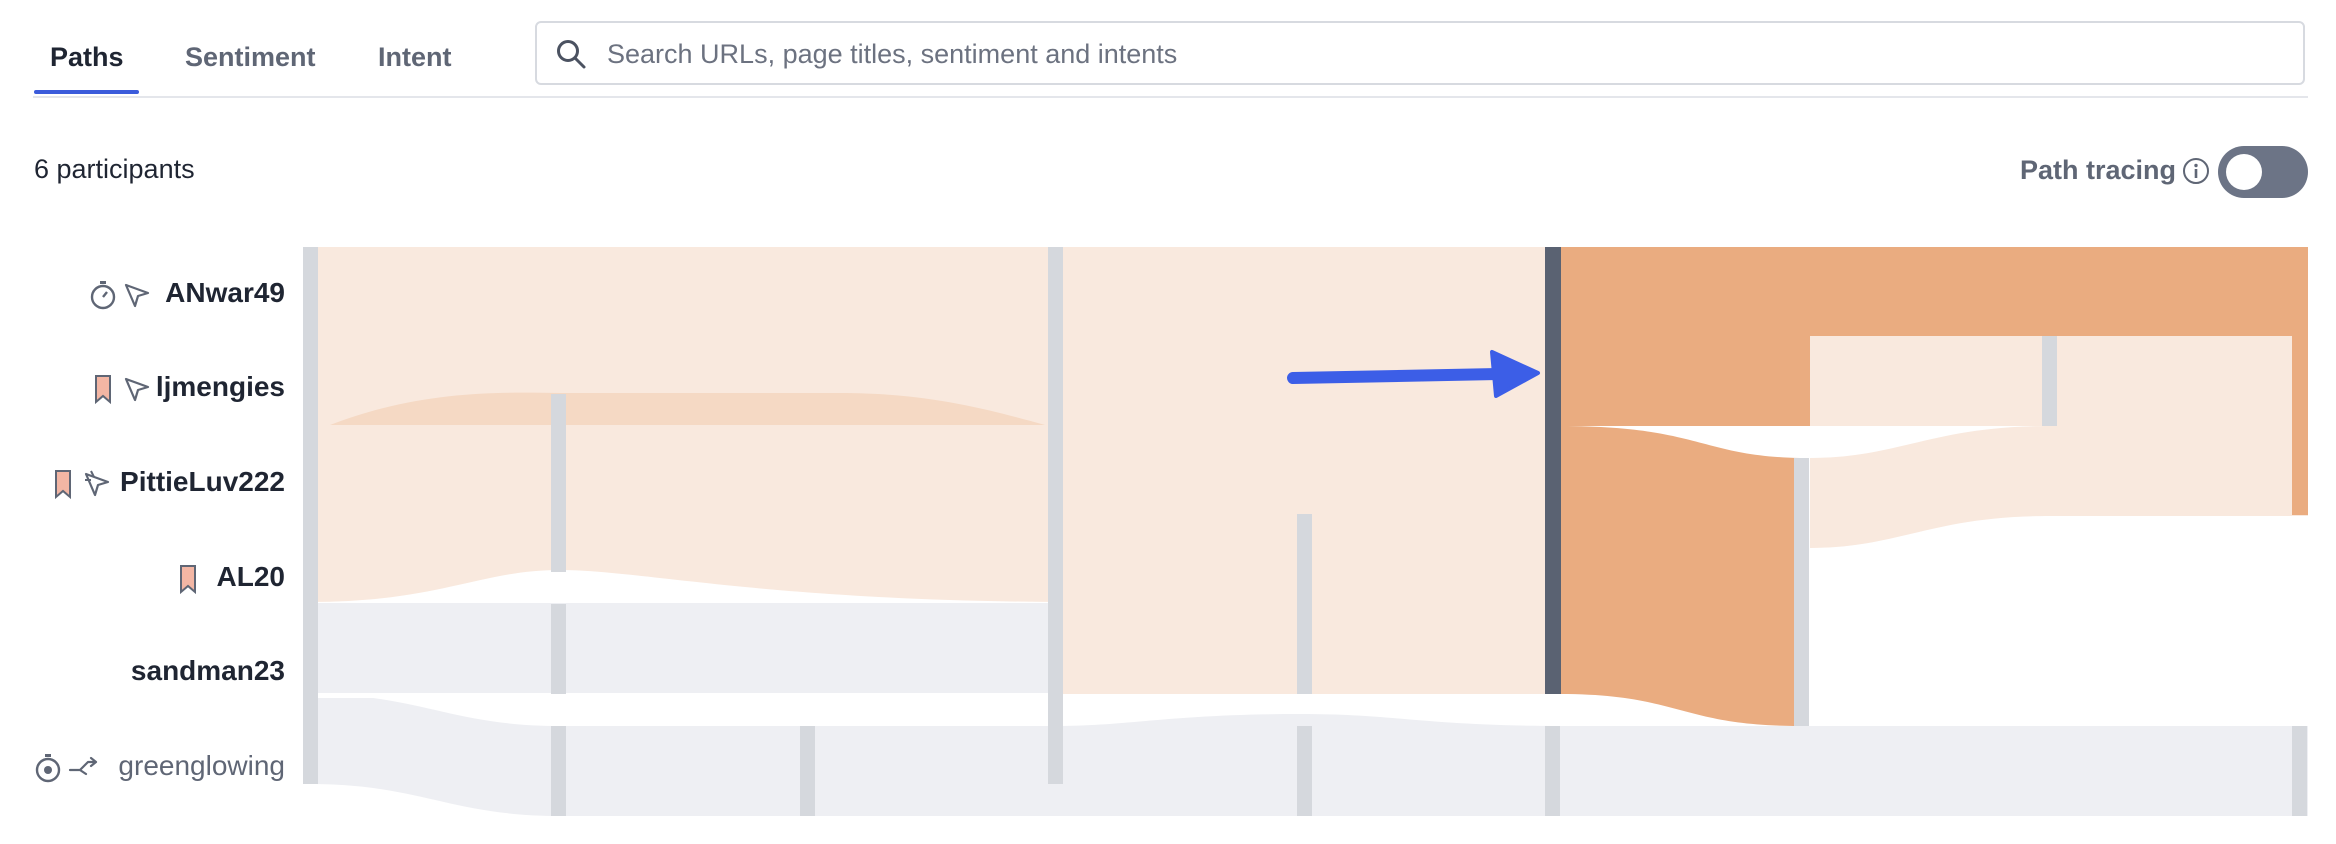  What do you see at coordinates (1553, 470) in the screenshot?
I see `selected-path-node` at bounding box center [1553, 470].